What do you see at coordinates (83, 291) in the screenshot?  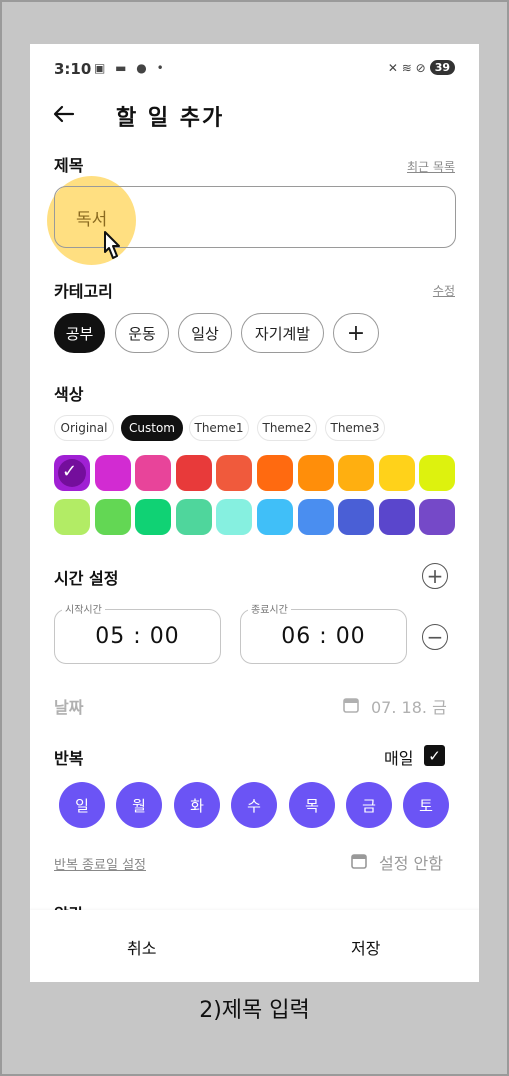 I see `category-label: 카테고리` at bounding box center [83, 291].